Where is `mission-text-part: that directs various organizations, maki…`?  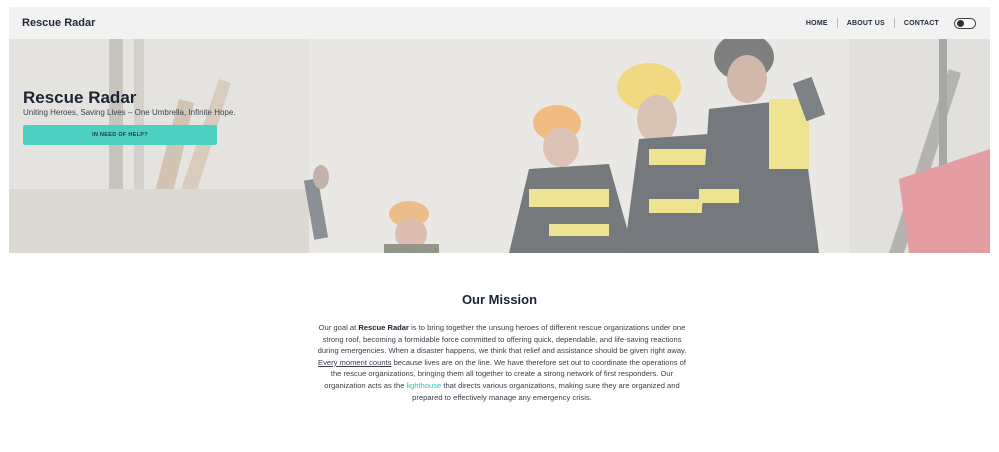
mission-text-part: that directs various organizations, maki… is located at coordinates (546, 391).